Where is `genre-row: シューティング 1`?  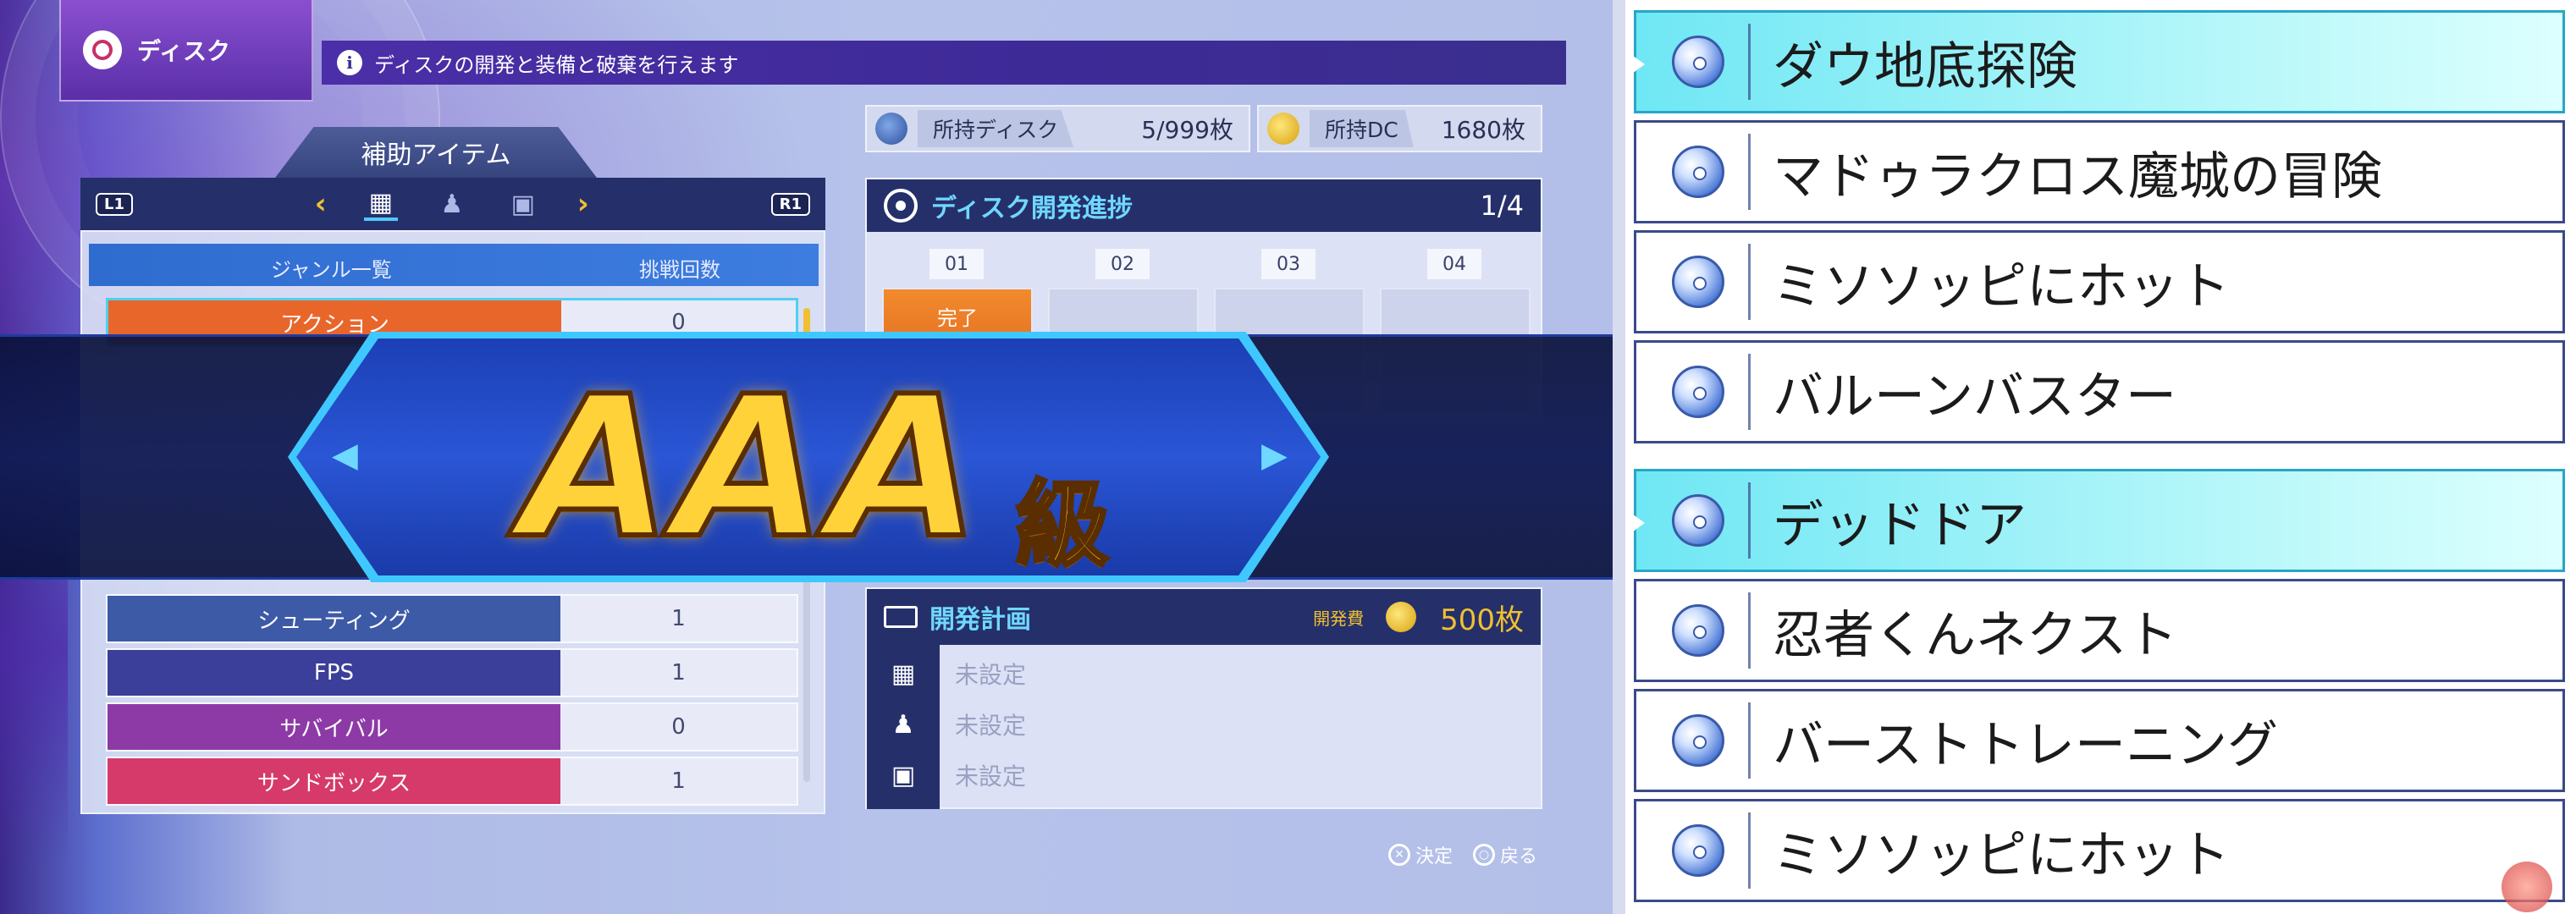
genre-row: シューティング 1 is located at coordinates (452, 618).